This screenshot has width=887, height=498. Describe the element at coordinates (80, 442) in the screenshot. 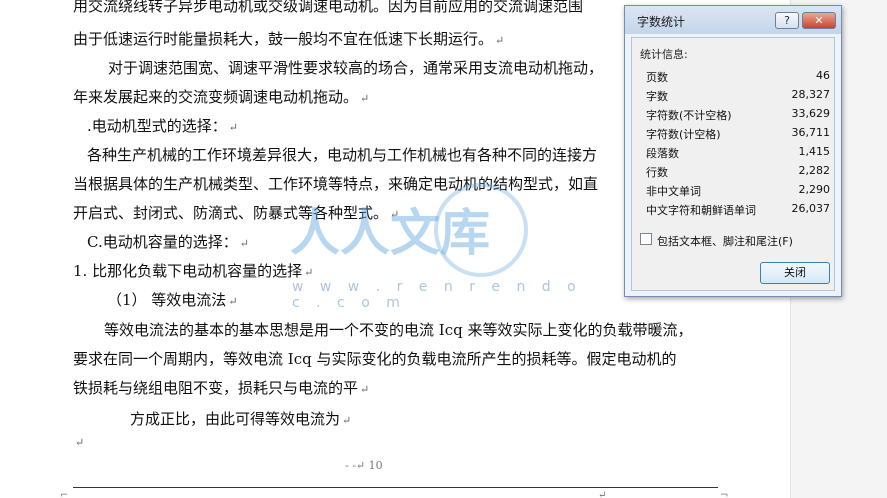

I see `doc-line: ↵` at that location.